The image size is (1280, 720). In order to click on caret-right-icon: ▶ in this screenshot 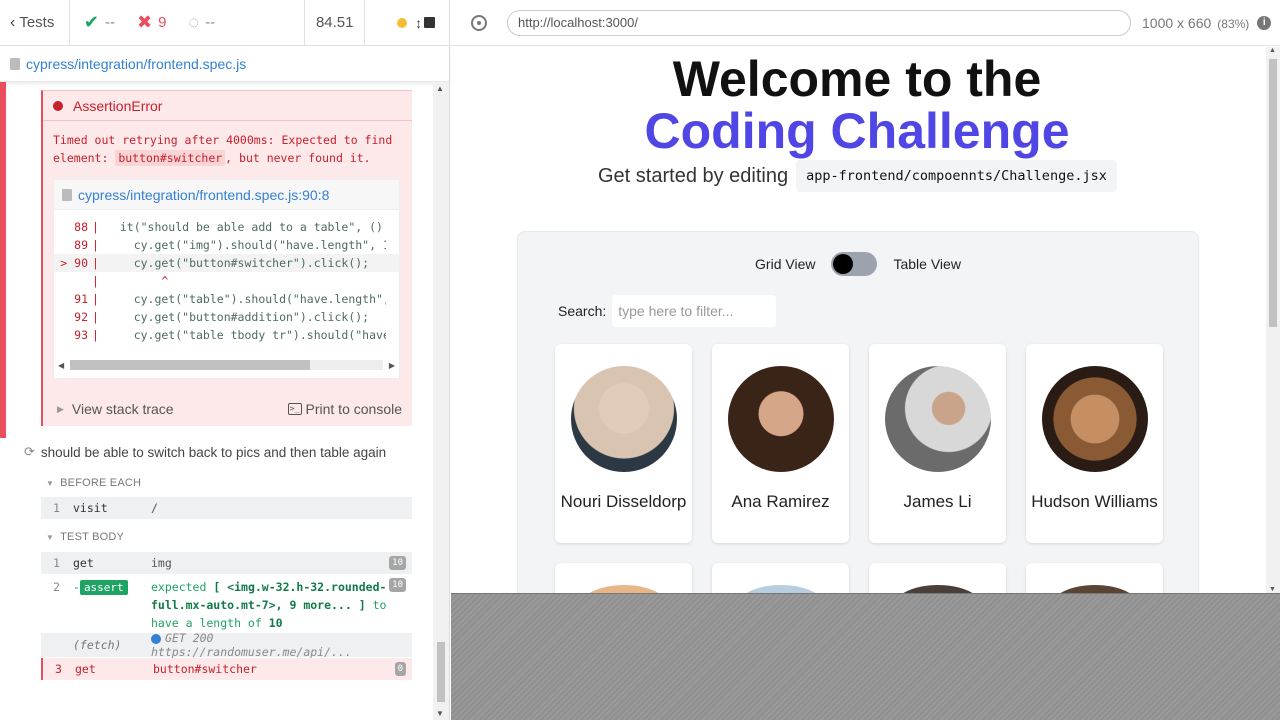, I will do `click(60, 408)`.